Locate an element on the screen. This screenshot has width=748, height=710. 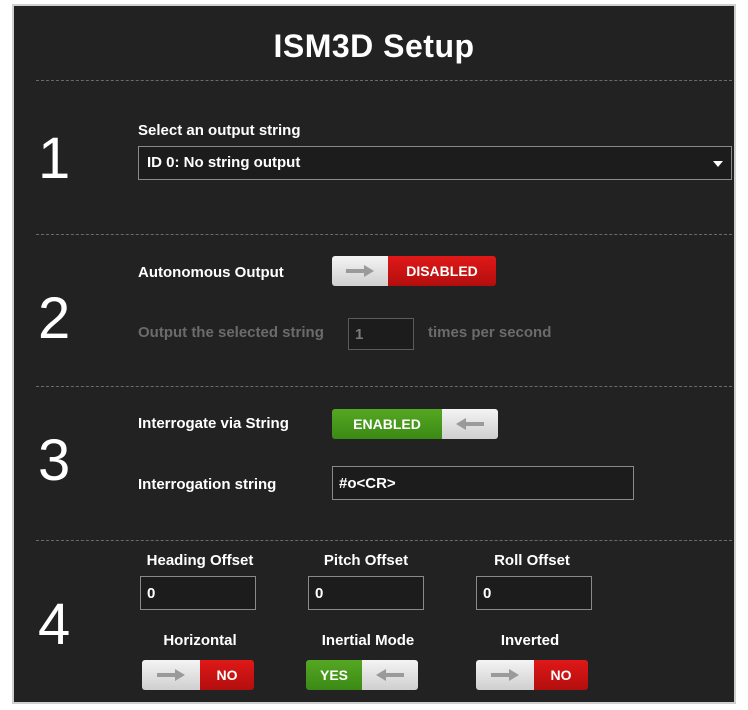
heading-offset-input is located at coordinates (198, 593).